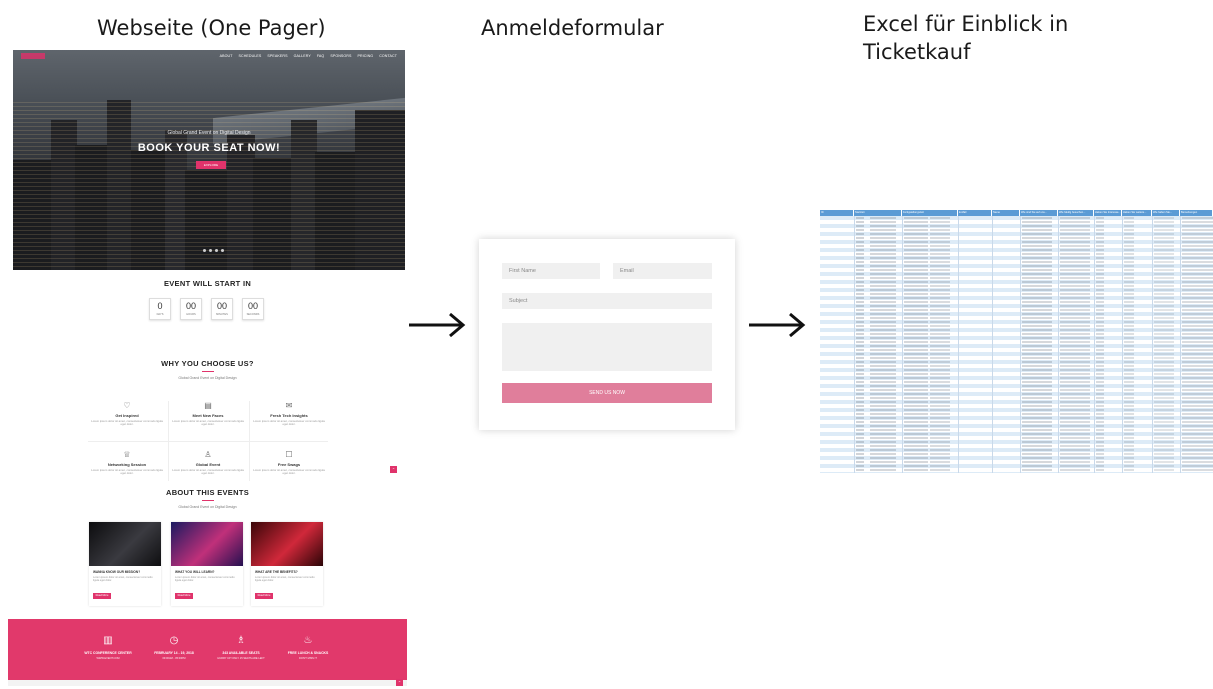 This screenshot has width=1213, height=689. I want to click on window-lights, so click(209, 185).